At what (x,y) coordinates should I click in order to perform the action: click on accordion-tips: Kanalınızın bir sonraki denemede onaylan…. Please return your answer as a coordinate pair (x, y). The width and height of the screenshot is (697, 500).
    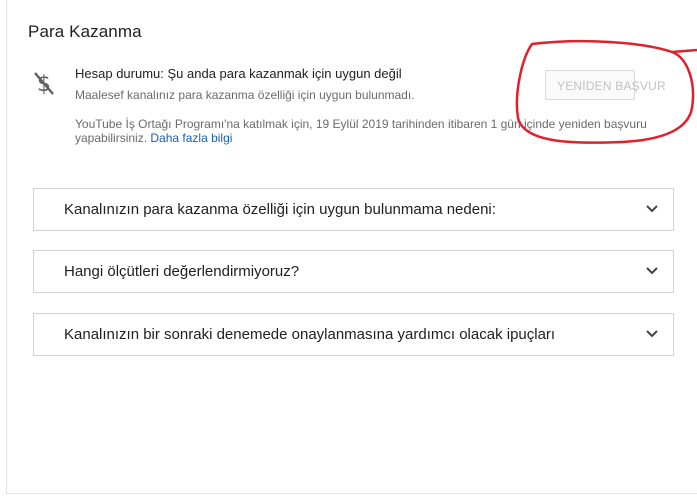
    Looking at the image, I should click on (353, 334).